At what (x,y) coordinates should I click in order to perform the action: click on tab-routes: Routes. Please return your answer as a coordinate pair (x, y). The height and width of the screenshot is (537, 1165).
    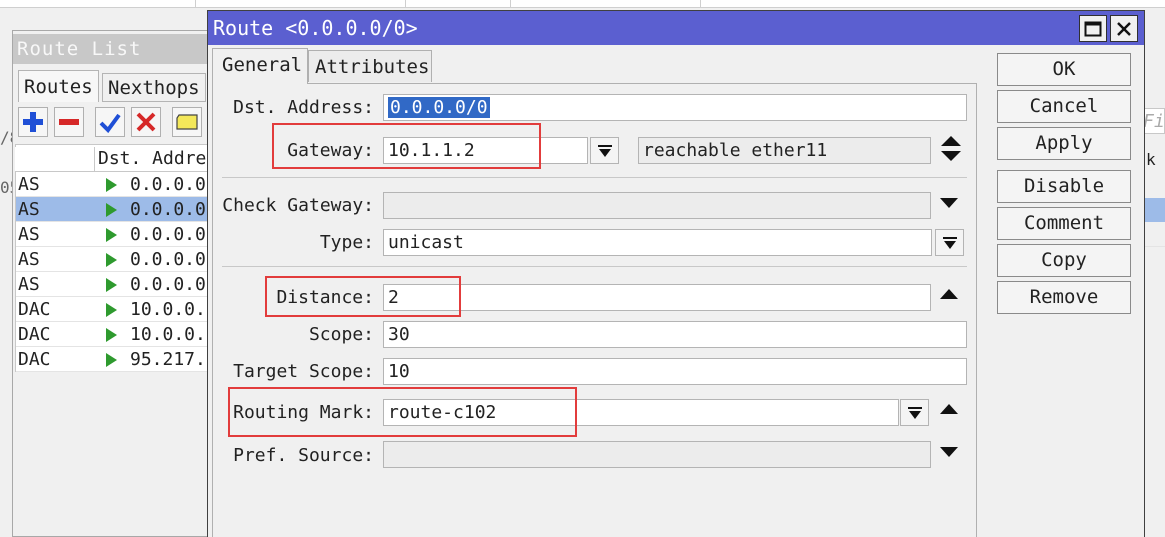
    Looking at the image, I should click on (58, 86).